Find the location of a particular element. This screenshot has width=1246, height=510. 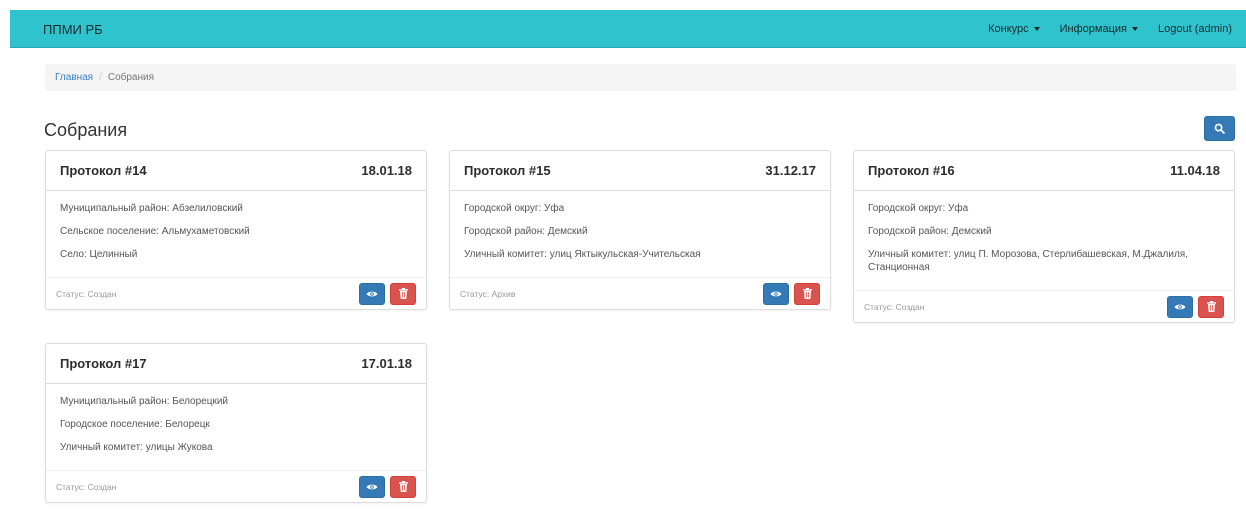

navbar-menu: Конкурс Информация Logout (admin) is located at coordinates (1112, 29).